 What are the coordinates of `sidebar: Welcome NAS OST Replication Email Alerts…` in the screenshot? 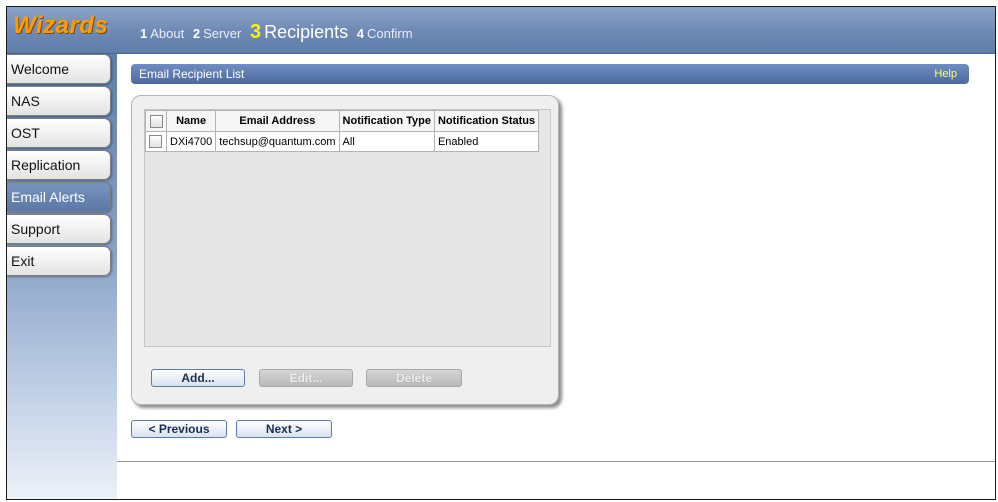 It's located at (62, 276).